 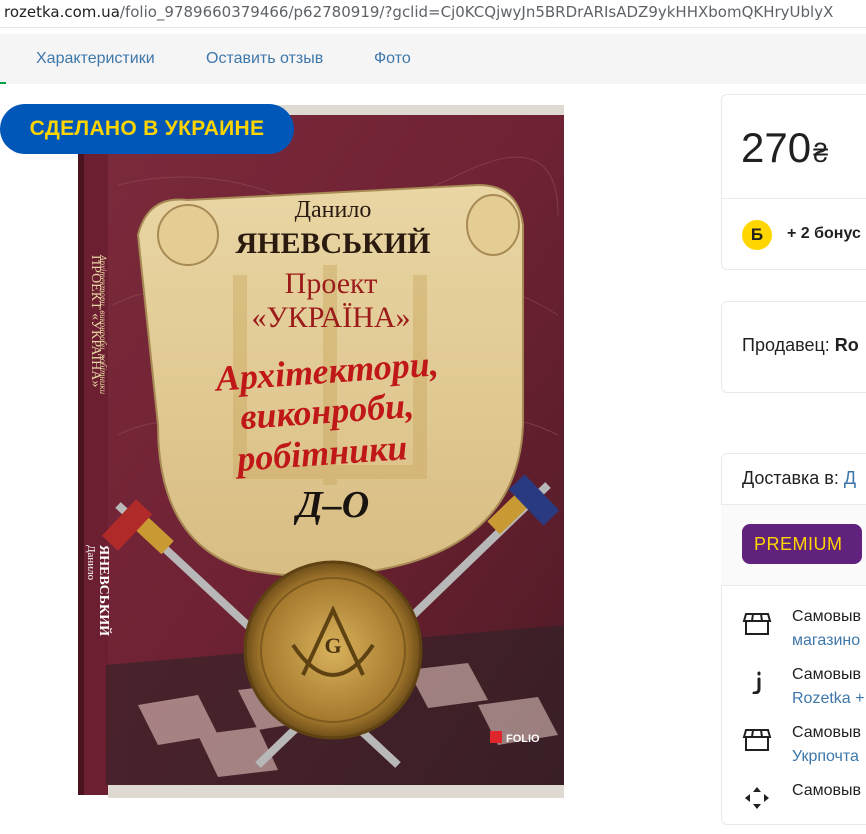 What do you see at coordinates (147, 129) in the screenshot?
I see `made-in-ukraine-badge: СДЕЛАНО В УКРАИНЕ` at bounding box center [147, 129].